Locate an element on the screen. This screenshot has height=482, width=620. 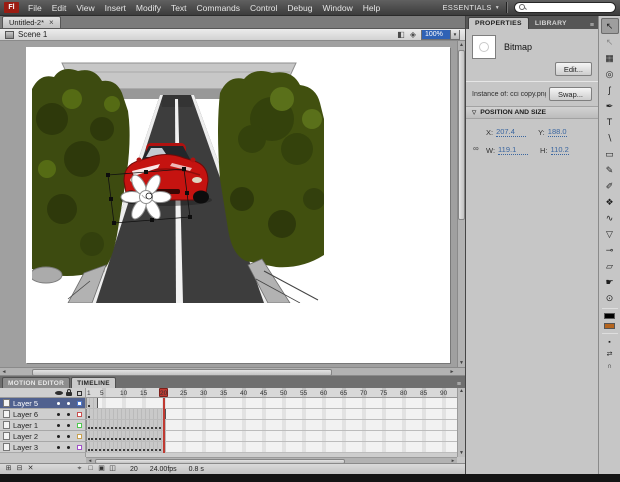
tab-properties: PROPERTIES is located at coordinates (498, 23).